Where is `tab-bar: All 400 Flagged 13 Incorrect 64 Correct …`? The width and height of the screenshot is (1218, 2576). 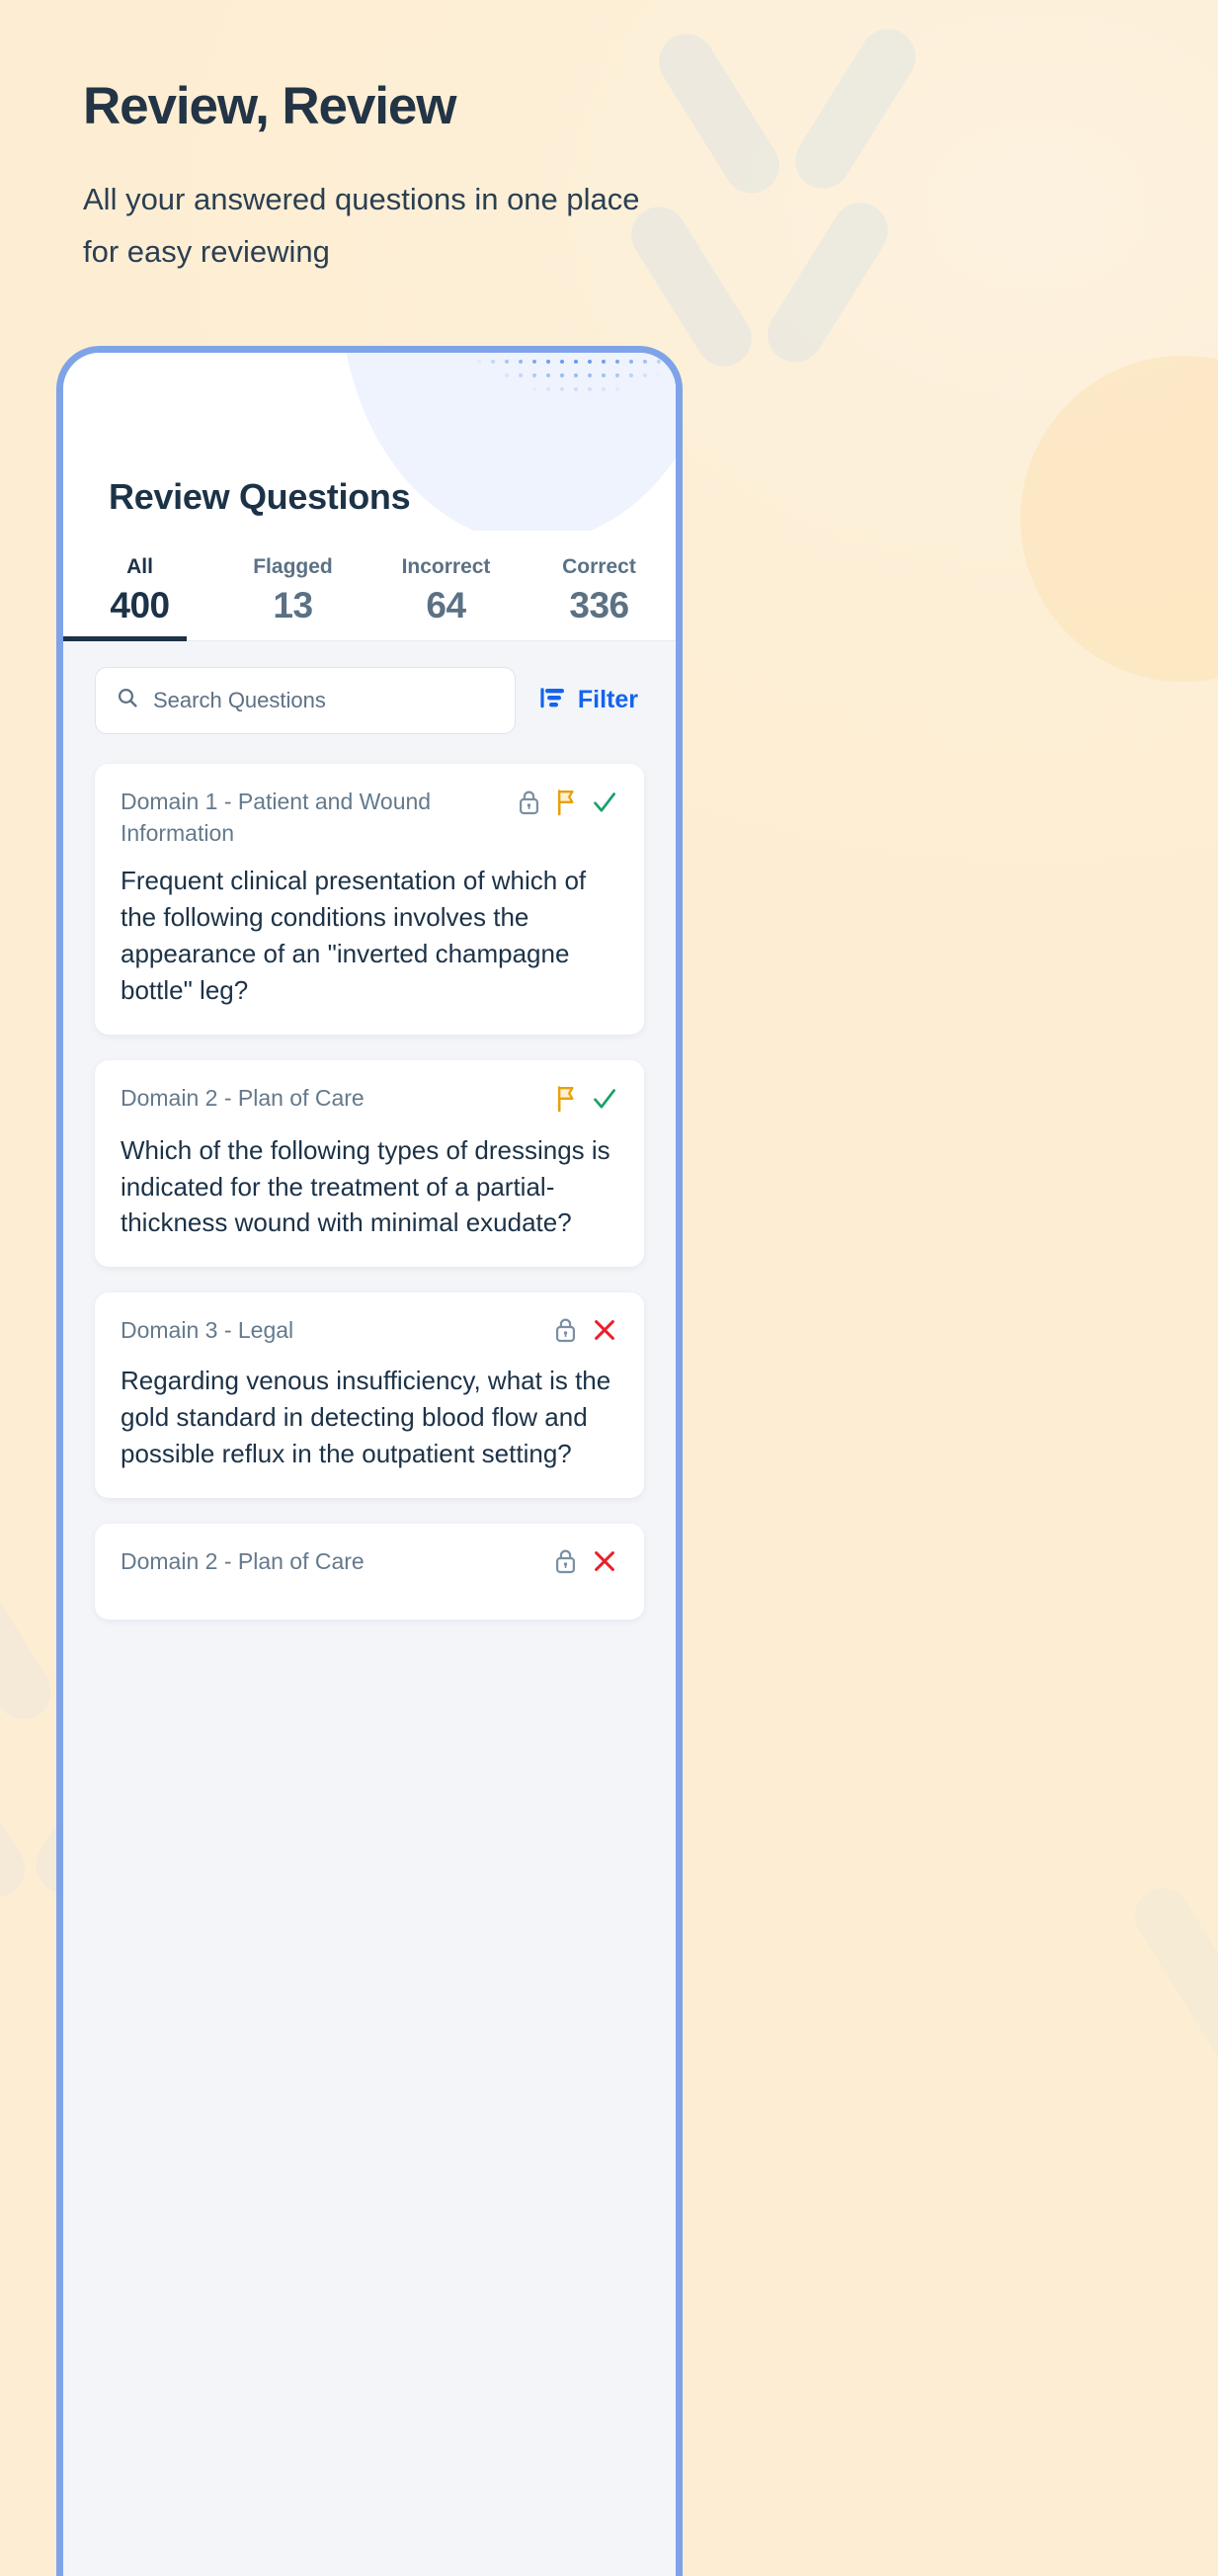
tab-bar: All 400 Flagged 13 Incorrect 64 Correct … is located at coordinates (370, 596).